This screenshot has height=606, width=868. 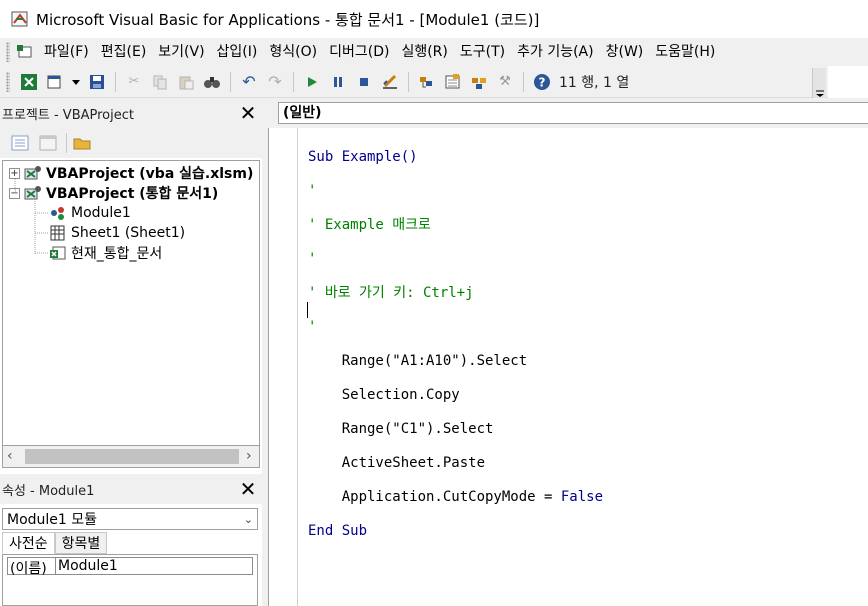 What do you see at coordinates (48, 143) in the screenshot?
I see `view-object-icon` at bounding box center [48, 143].